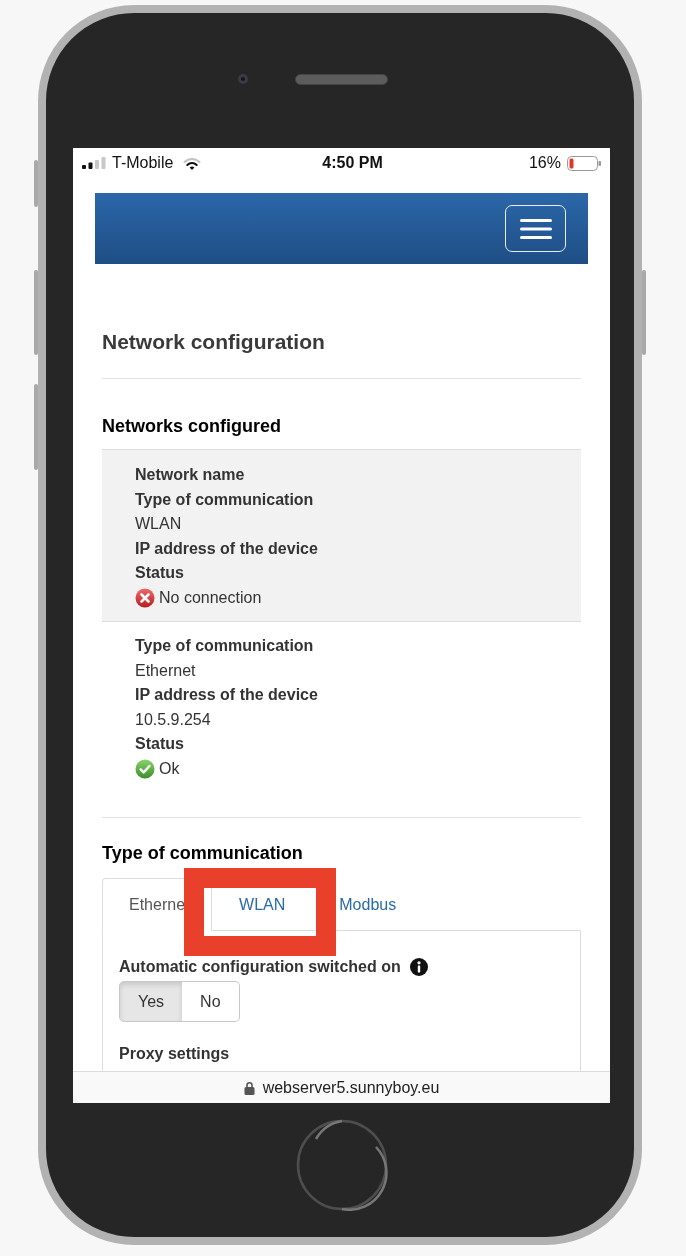 The width and height of the screenshot is (686, 1256). What do you see at coordinates (158, 523) in the screenshot?
I see `field-value: WLAN` at bounding box center [158, 523].